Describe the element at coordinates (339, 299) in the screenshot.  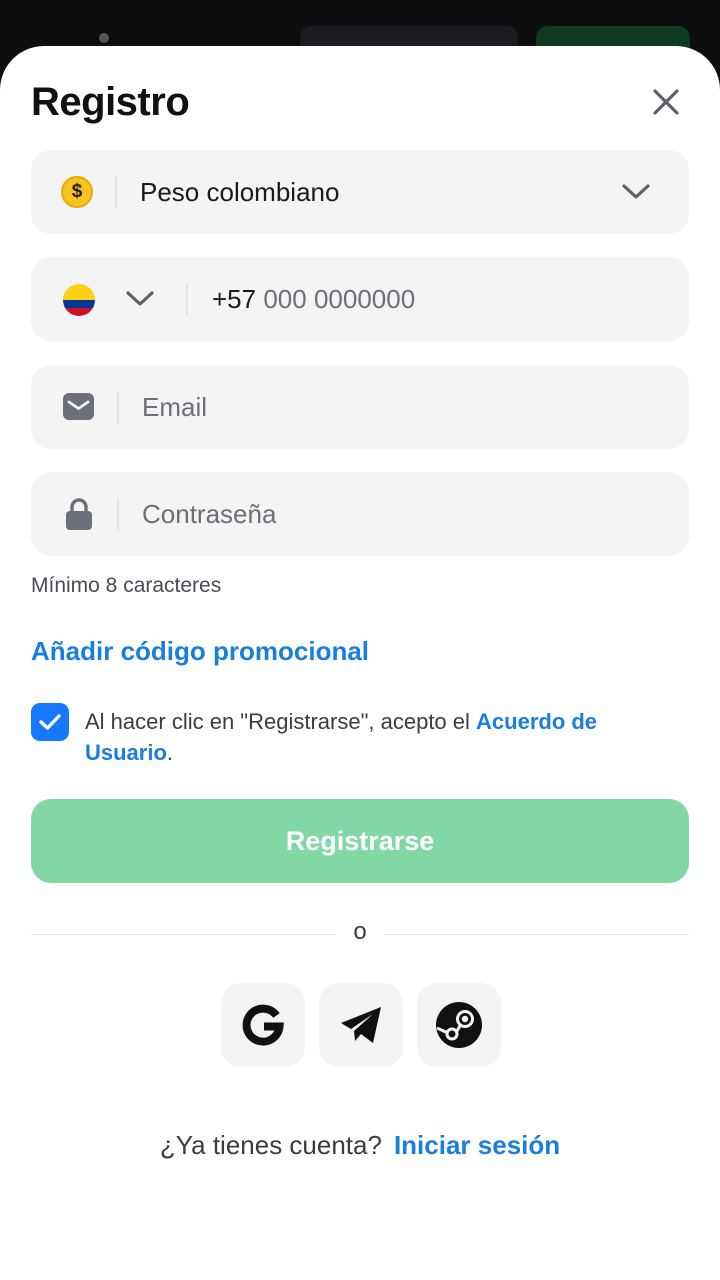
I see `phone-placeholder: 000 0000000` at that location.